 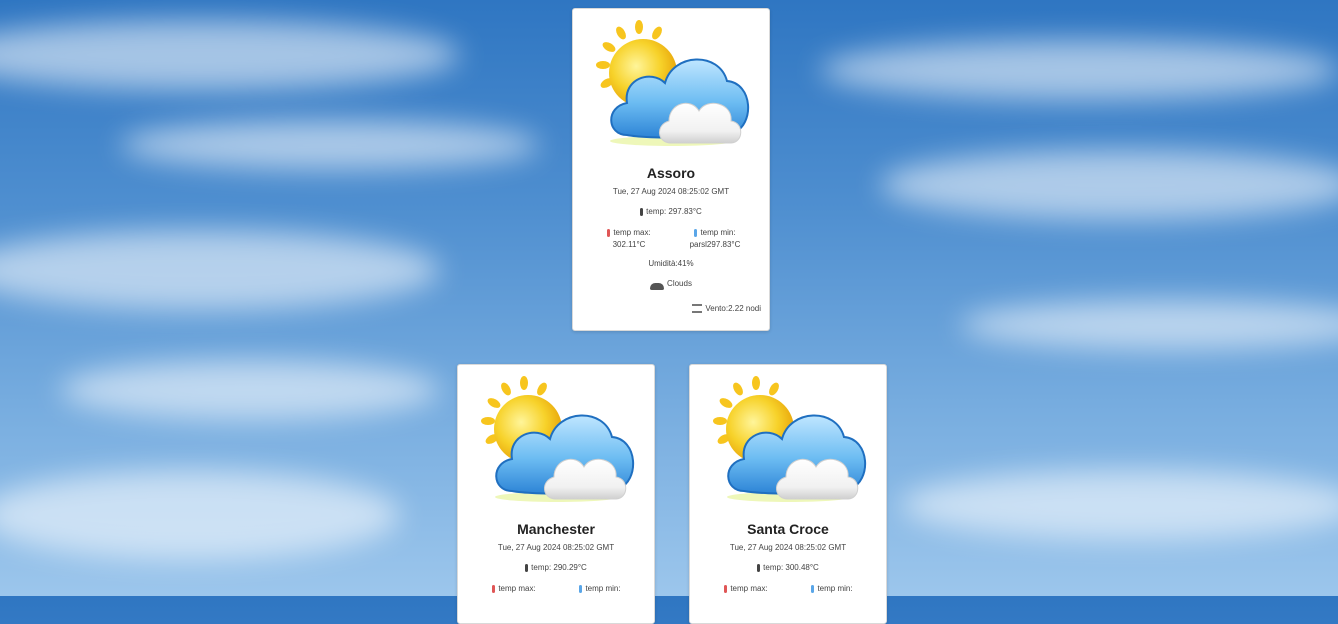 I want to click on wind-value: Vento:2.22 nodi, so click(x=733, y=308).